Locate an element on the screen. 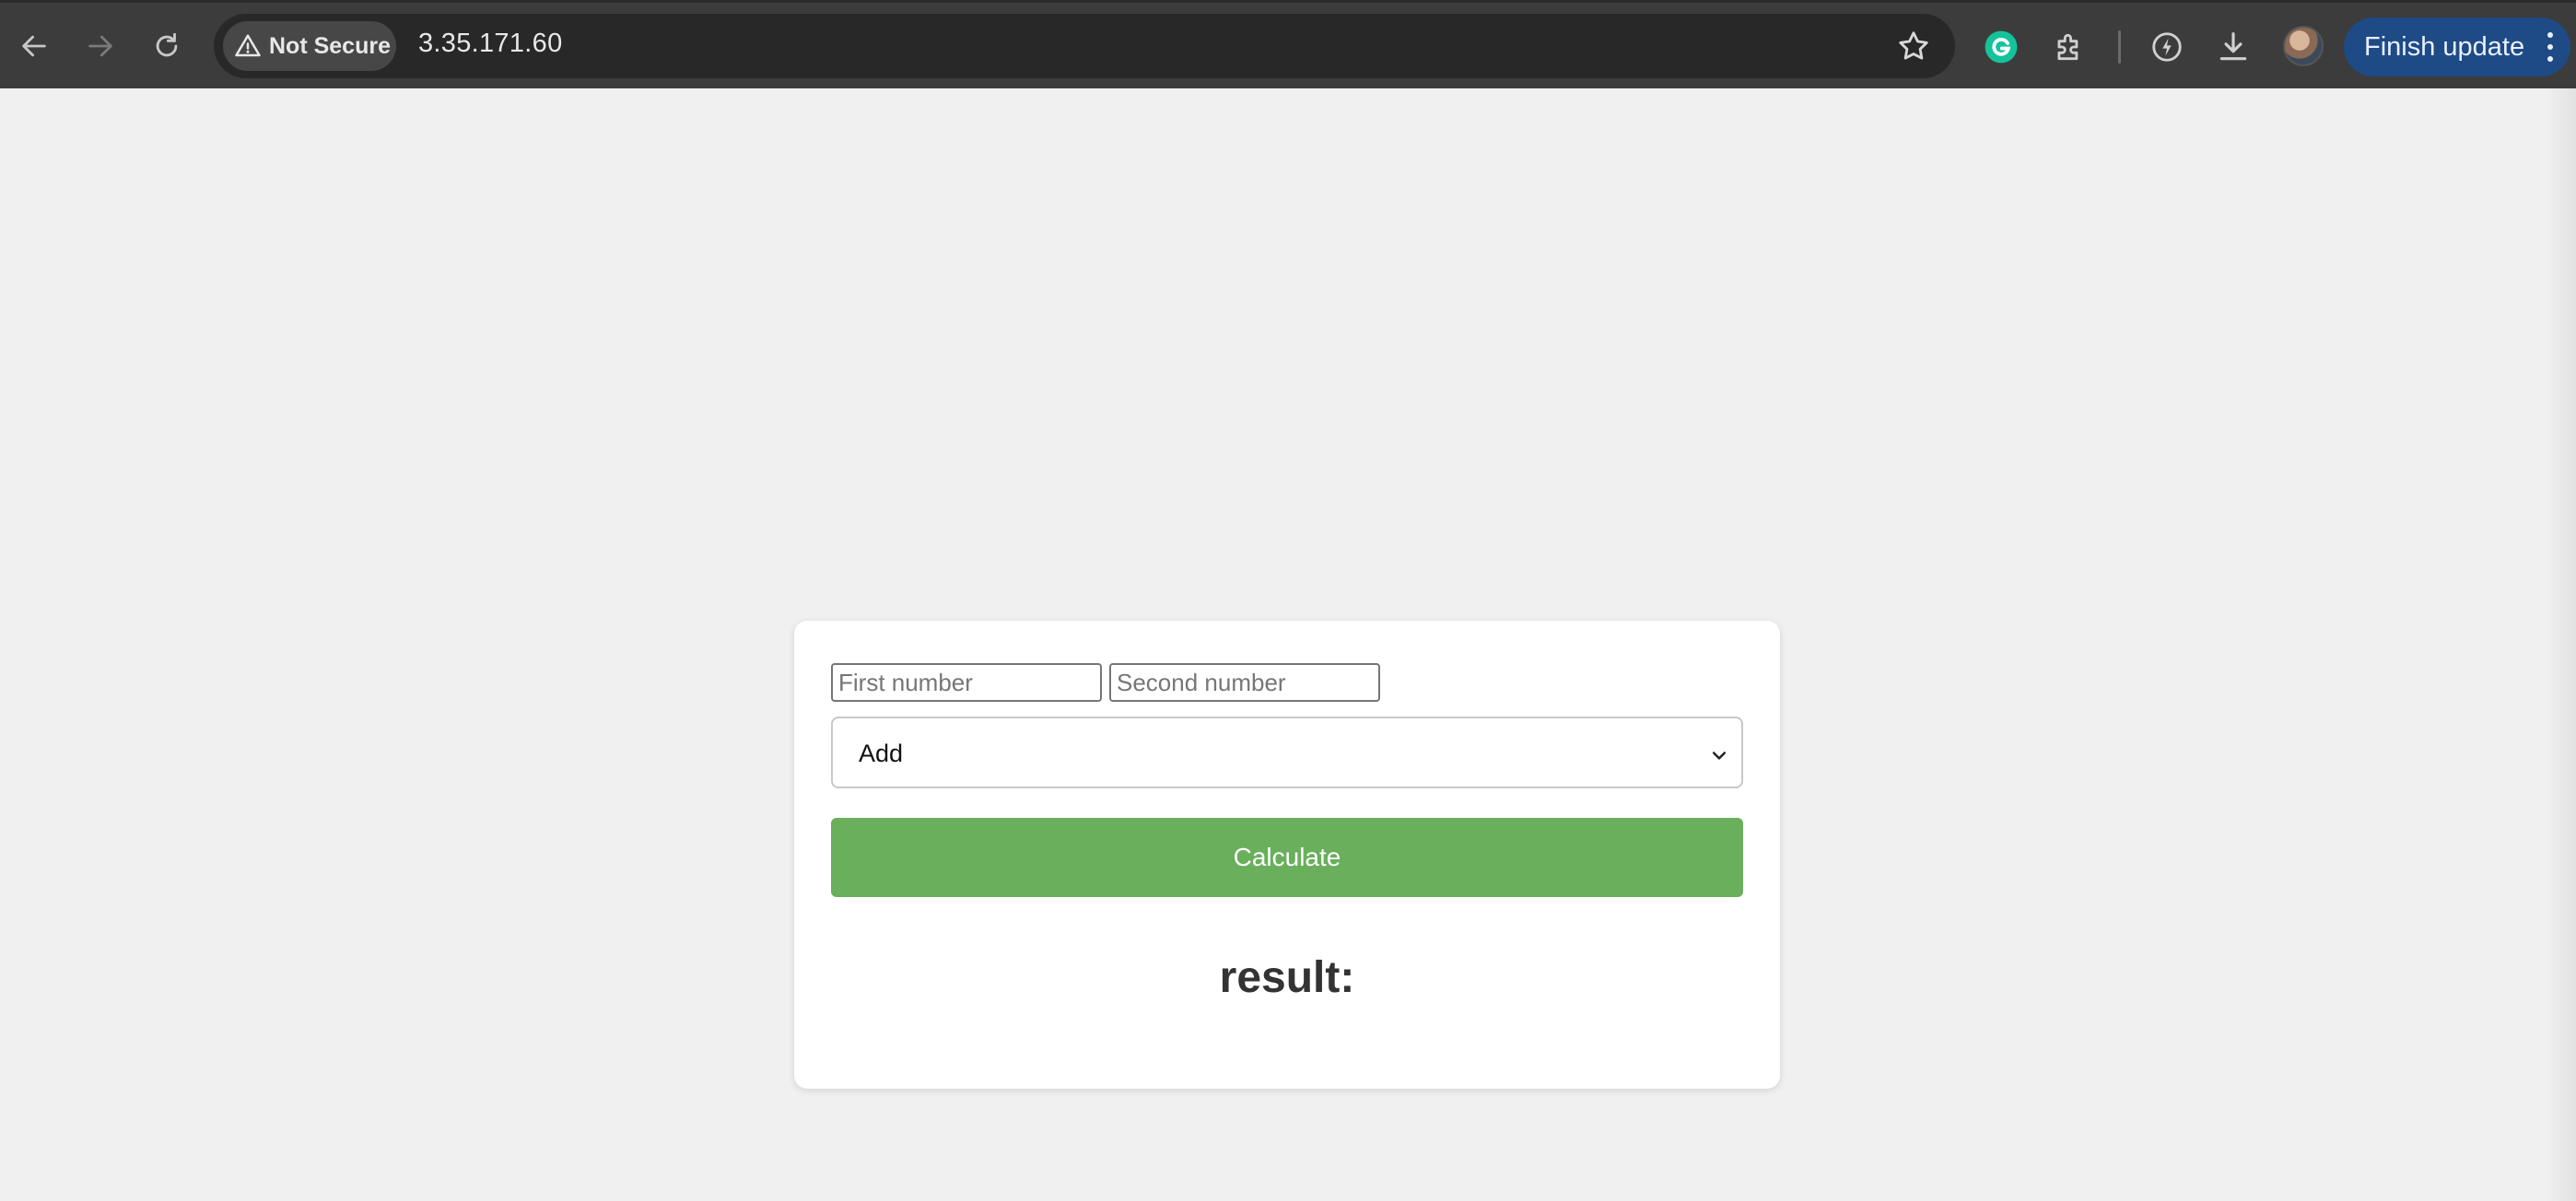 This screenshot has width=2576, height=1201. star-icon is located at coordinates (1913, 46).